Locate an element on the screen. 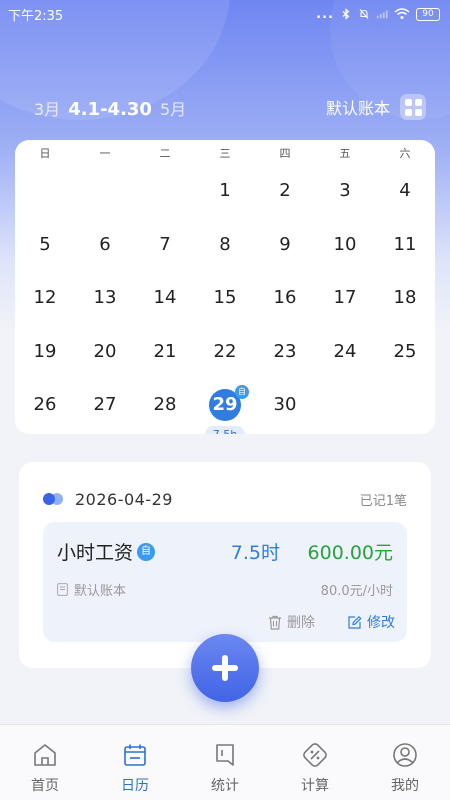 Image resolution: width=450 pixels, height=800 pixels. day-number: 22 is located at coordinates (225, 351).